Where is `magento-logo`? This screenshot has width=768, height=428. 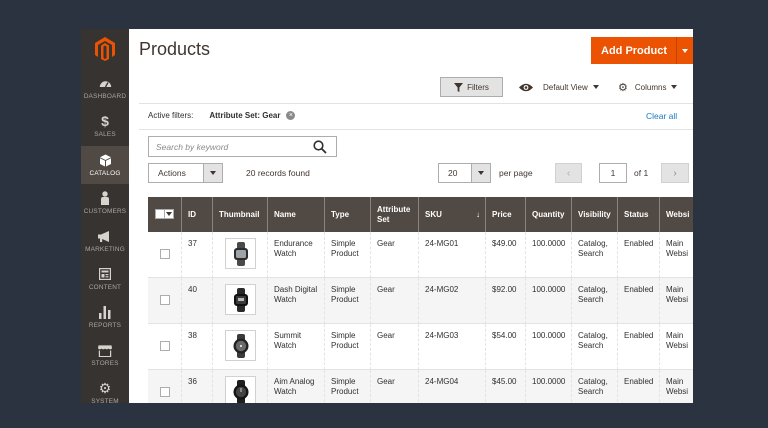
magento-logo is located at coordinates (105, 49).